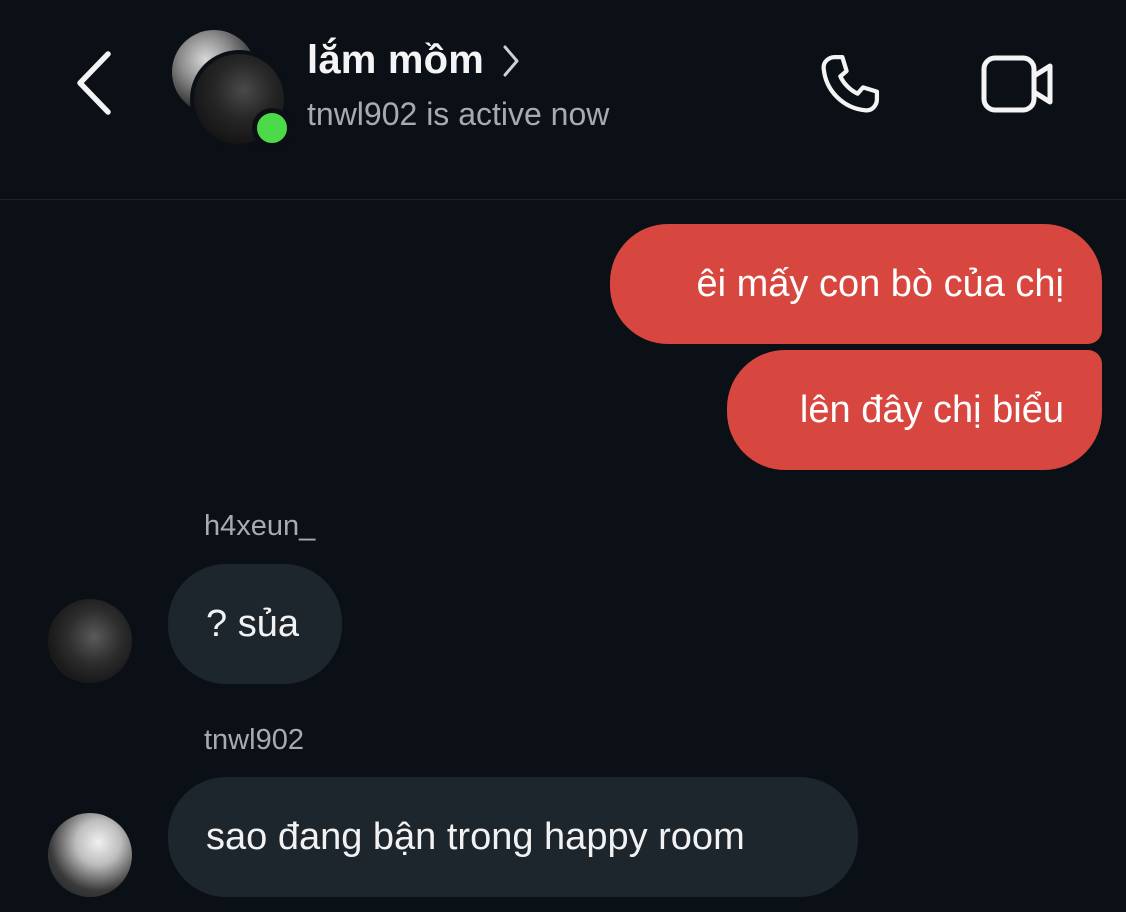 This screenshot has width=1126, height=912. What do you see at coordinates (252, 624) in the screenshot?
I see `message-text: ? sủa` at bounding box center [252, 624].